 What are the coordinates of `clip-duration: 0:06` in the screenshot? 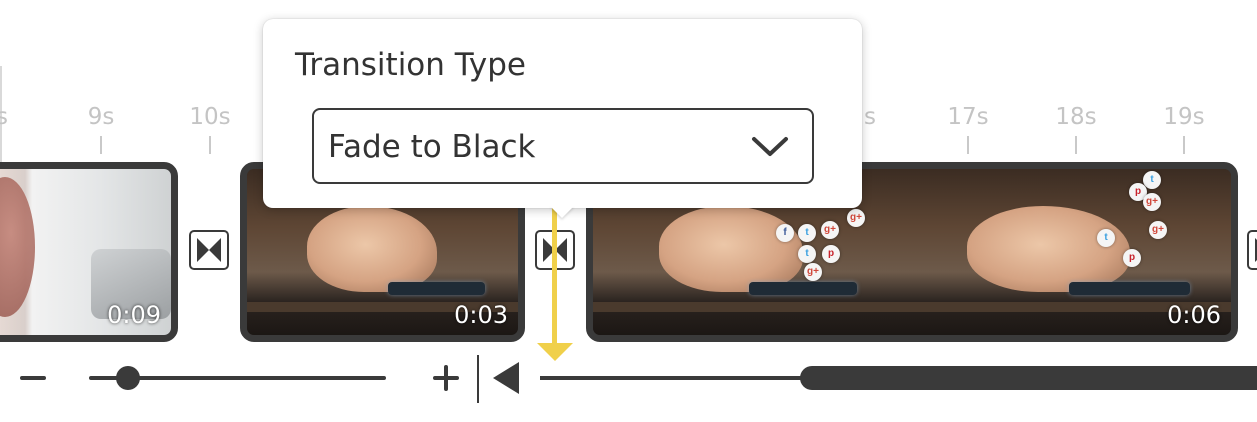 It's located at (1194, 315).